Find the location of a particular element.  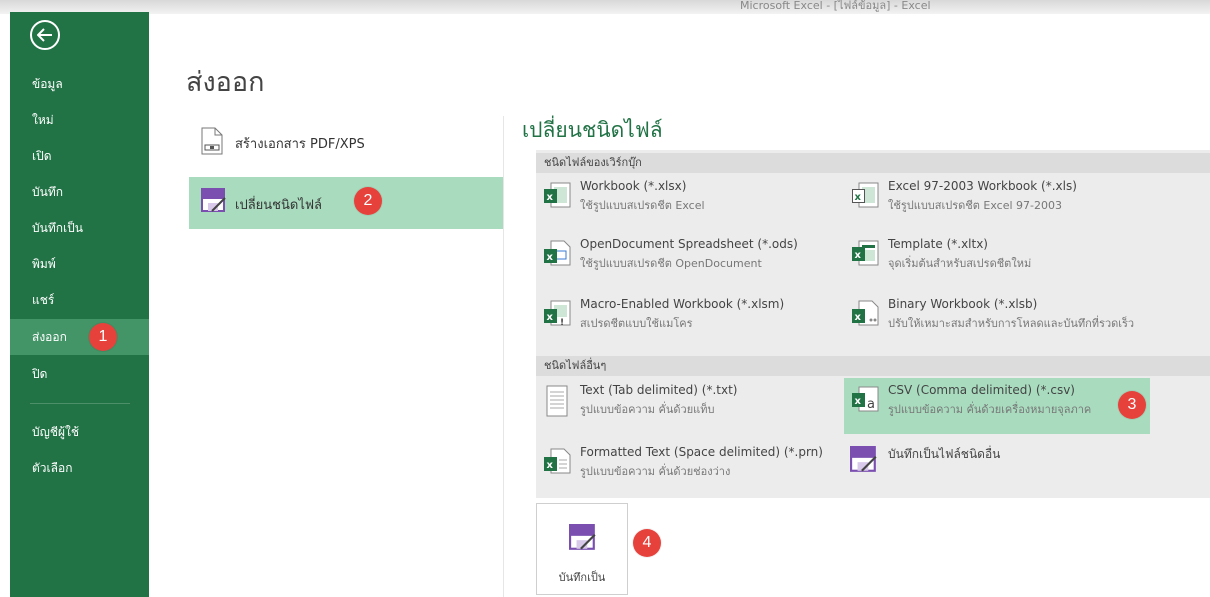

change-file-type-icon is located at coordinates (214, 203).